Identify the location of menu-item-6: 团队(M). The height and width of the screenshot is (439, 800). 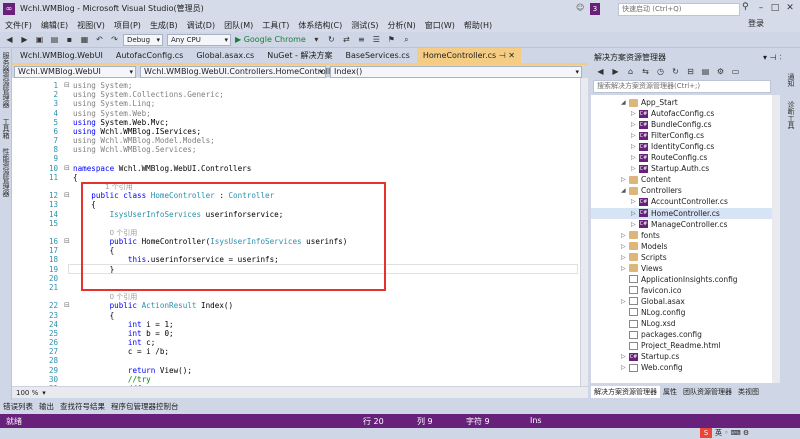
(238, 25).